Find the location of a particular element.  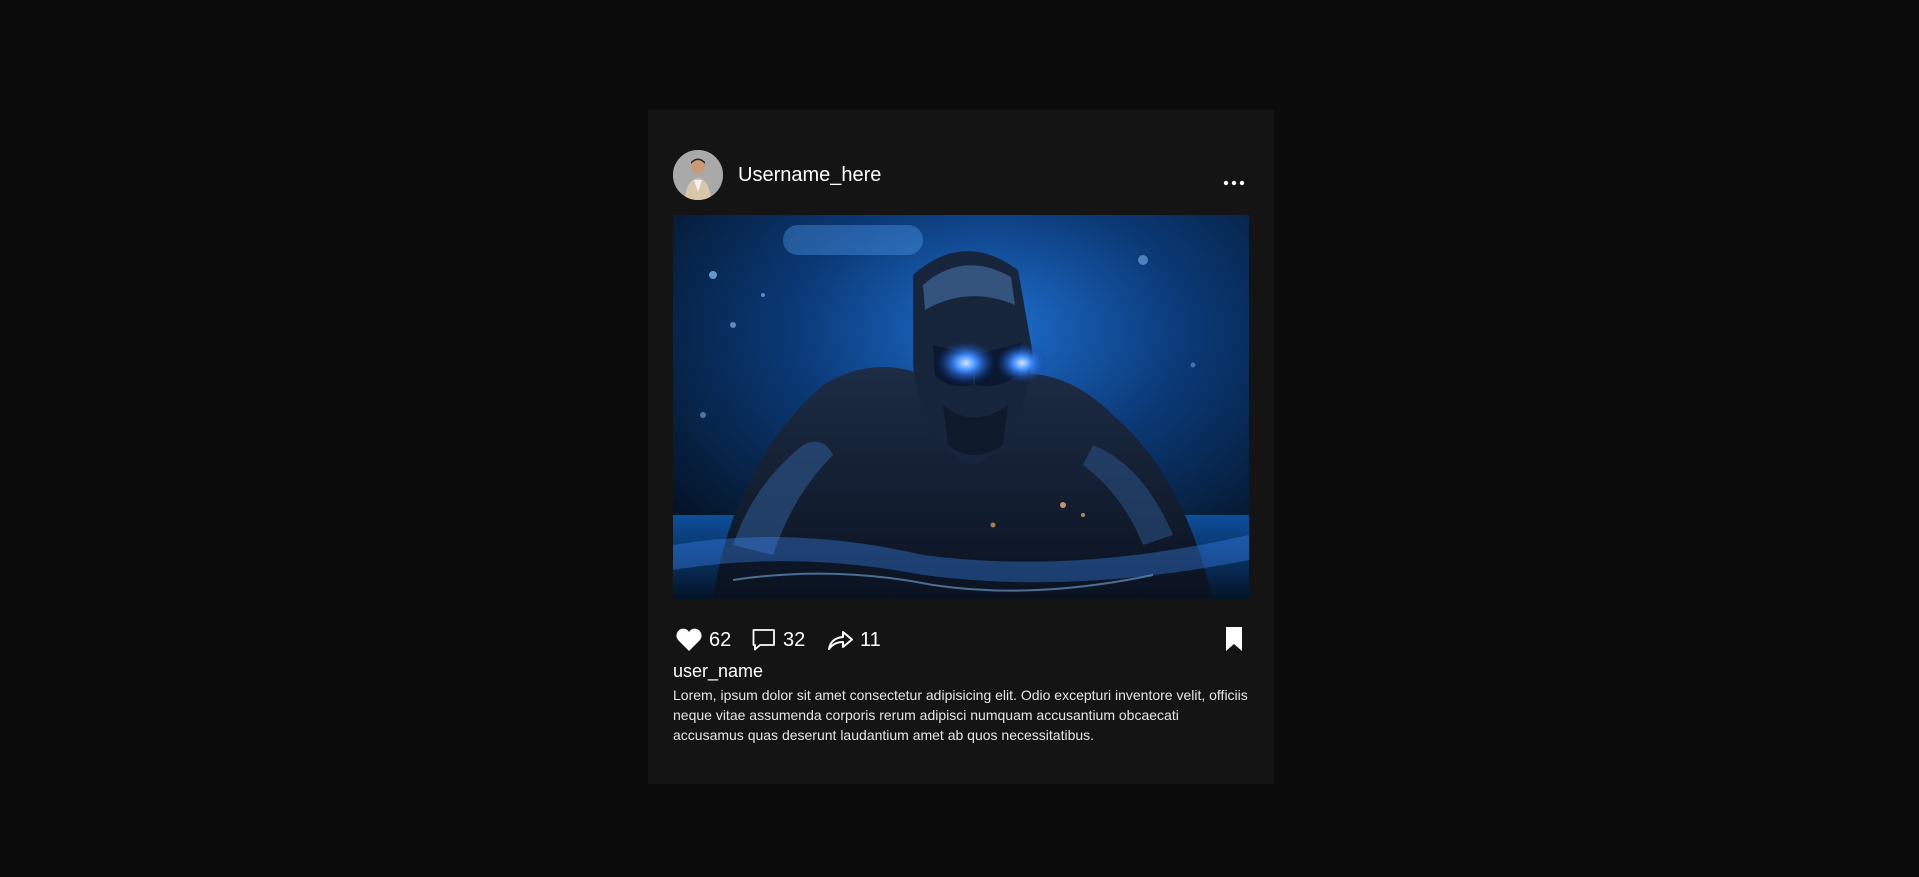

more-horizontal-icon is located at coordinates (1234, 183).